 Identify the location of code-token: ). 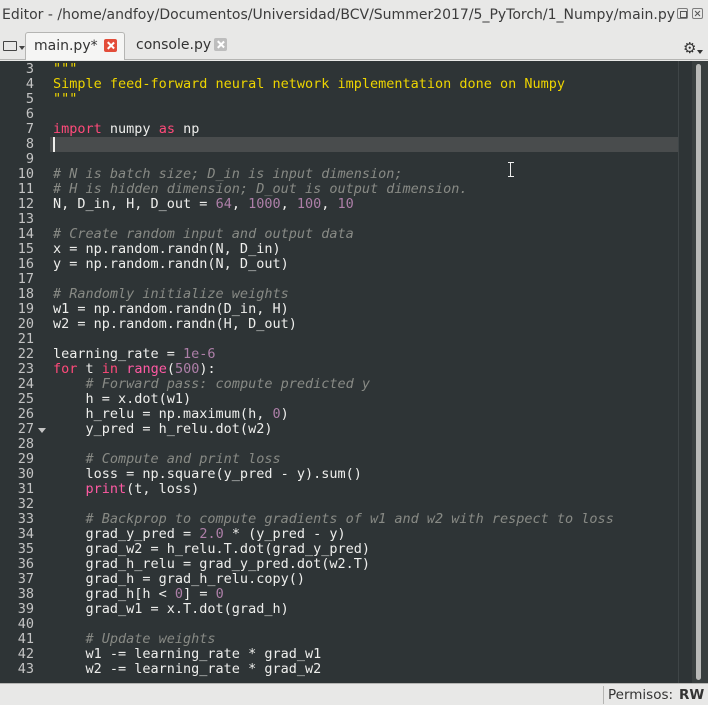
(284, 414).